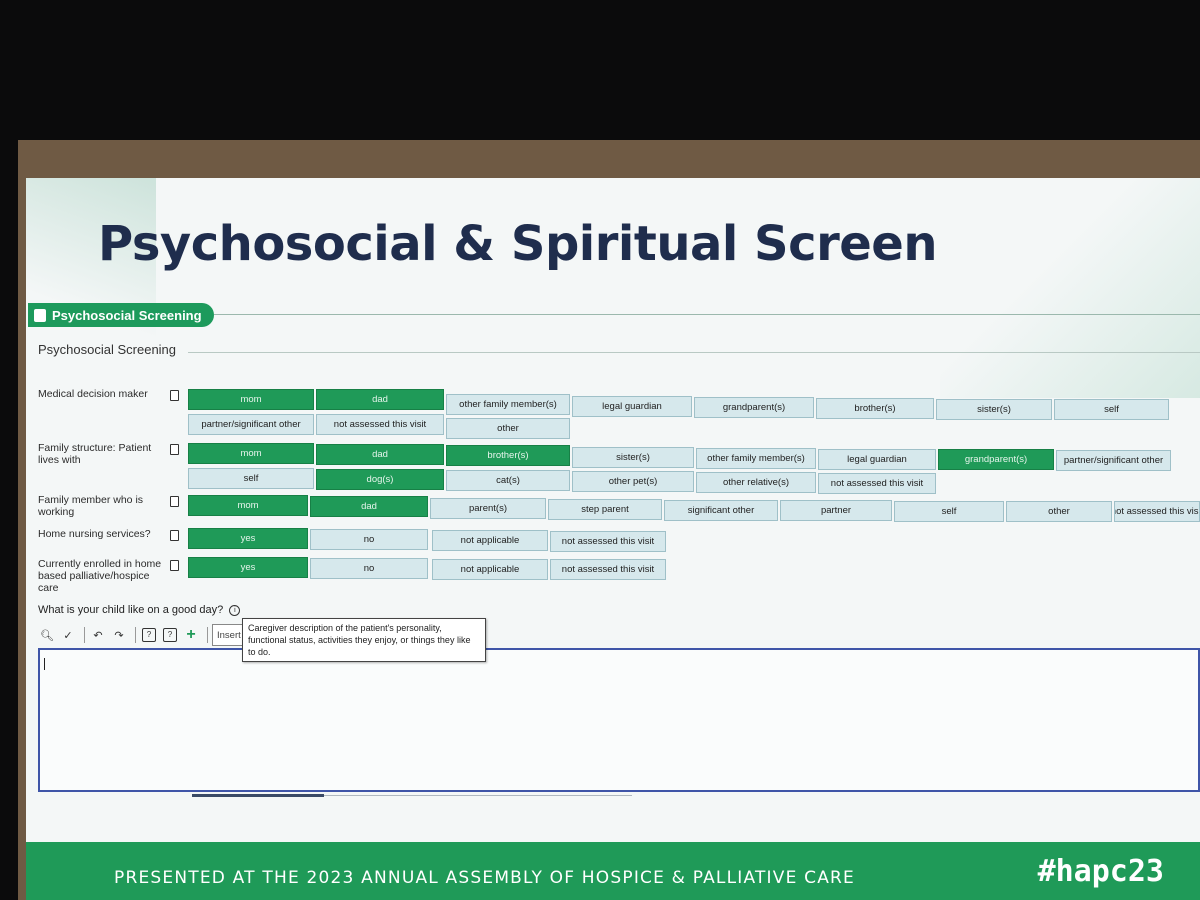 Image resolution: width=1200 pixels, height=900 pixels. Describe the element at coordinates (633, 481) in the screenshot. I see `option-fs-other-pets: other pet(s)` at that location.